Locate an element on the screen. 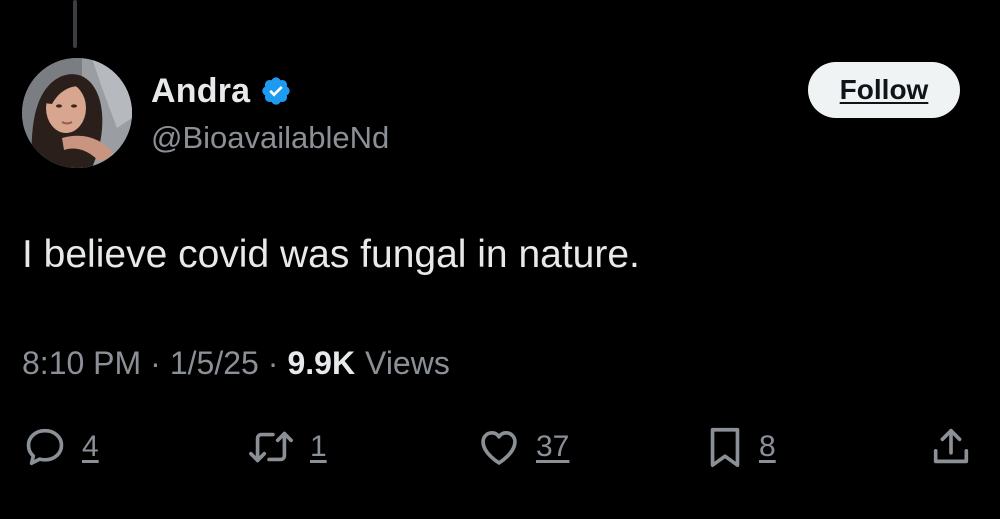 This screenshot has height=519, width=1000. name-row: Andra is located at coordinates (270, 91).